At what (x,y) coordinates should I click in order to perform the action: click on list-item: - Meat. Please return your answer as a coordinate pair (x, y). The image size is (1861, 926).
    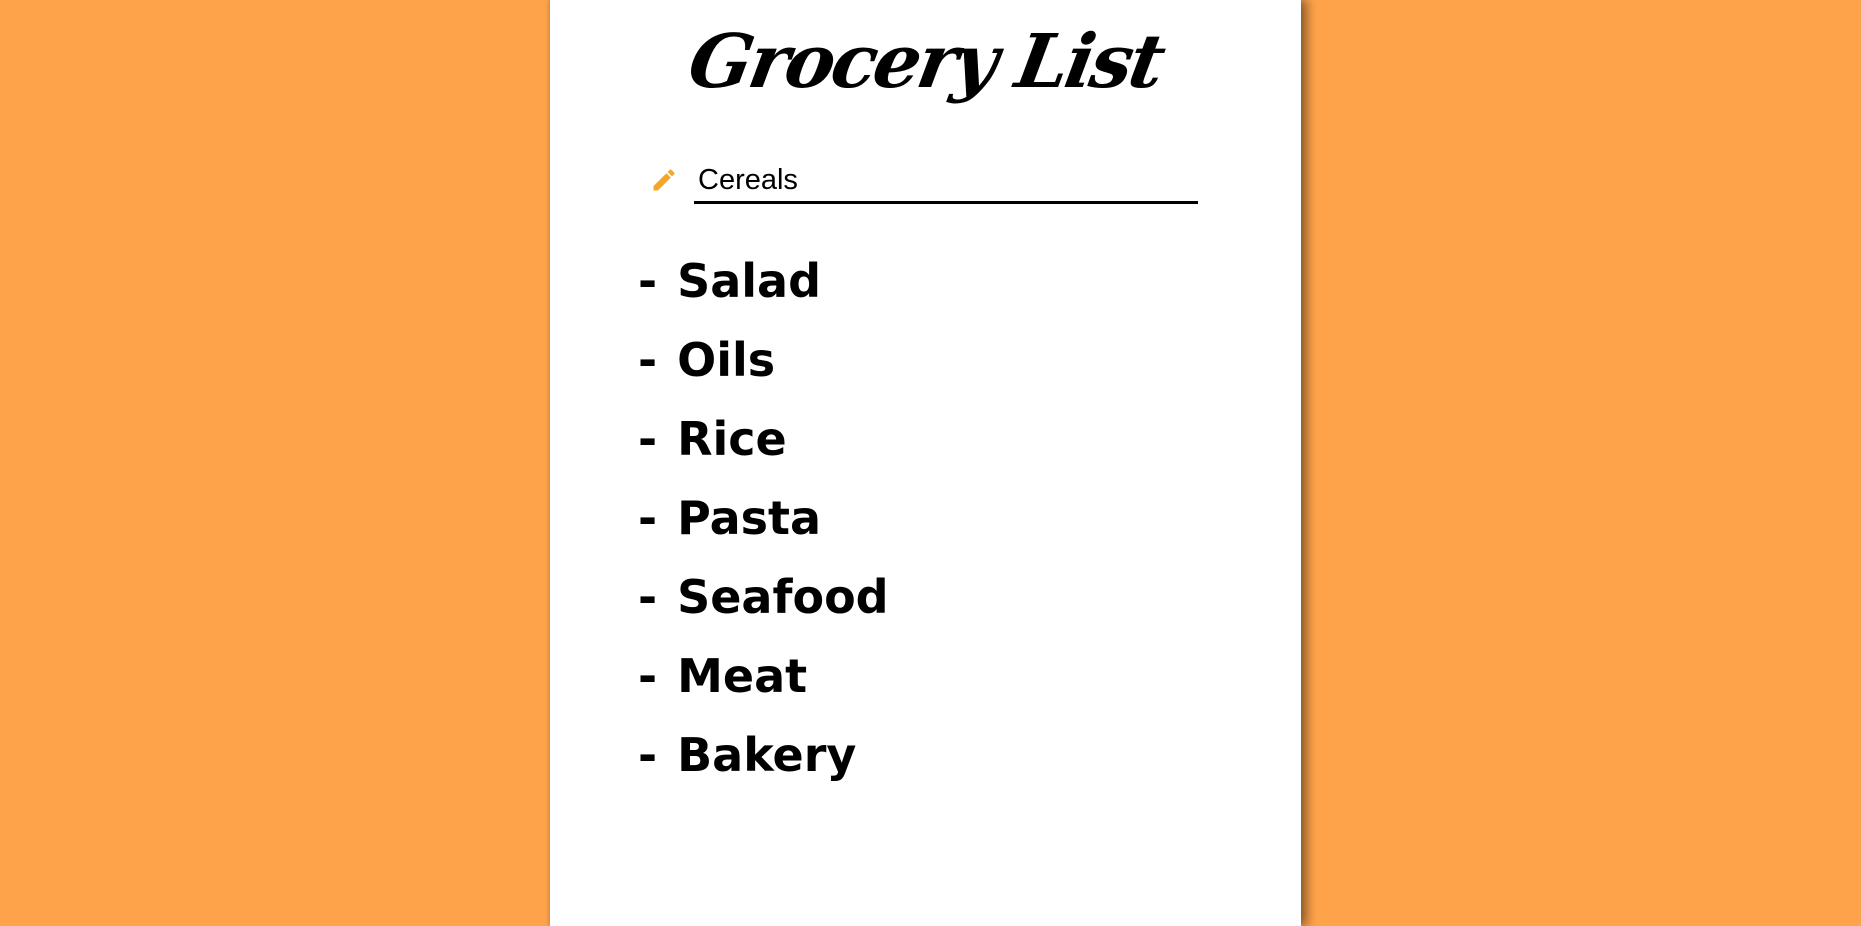
    Looking at the image, I should click on (763, 676).